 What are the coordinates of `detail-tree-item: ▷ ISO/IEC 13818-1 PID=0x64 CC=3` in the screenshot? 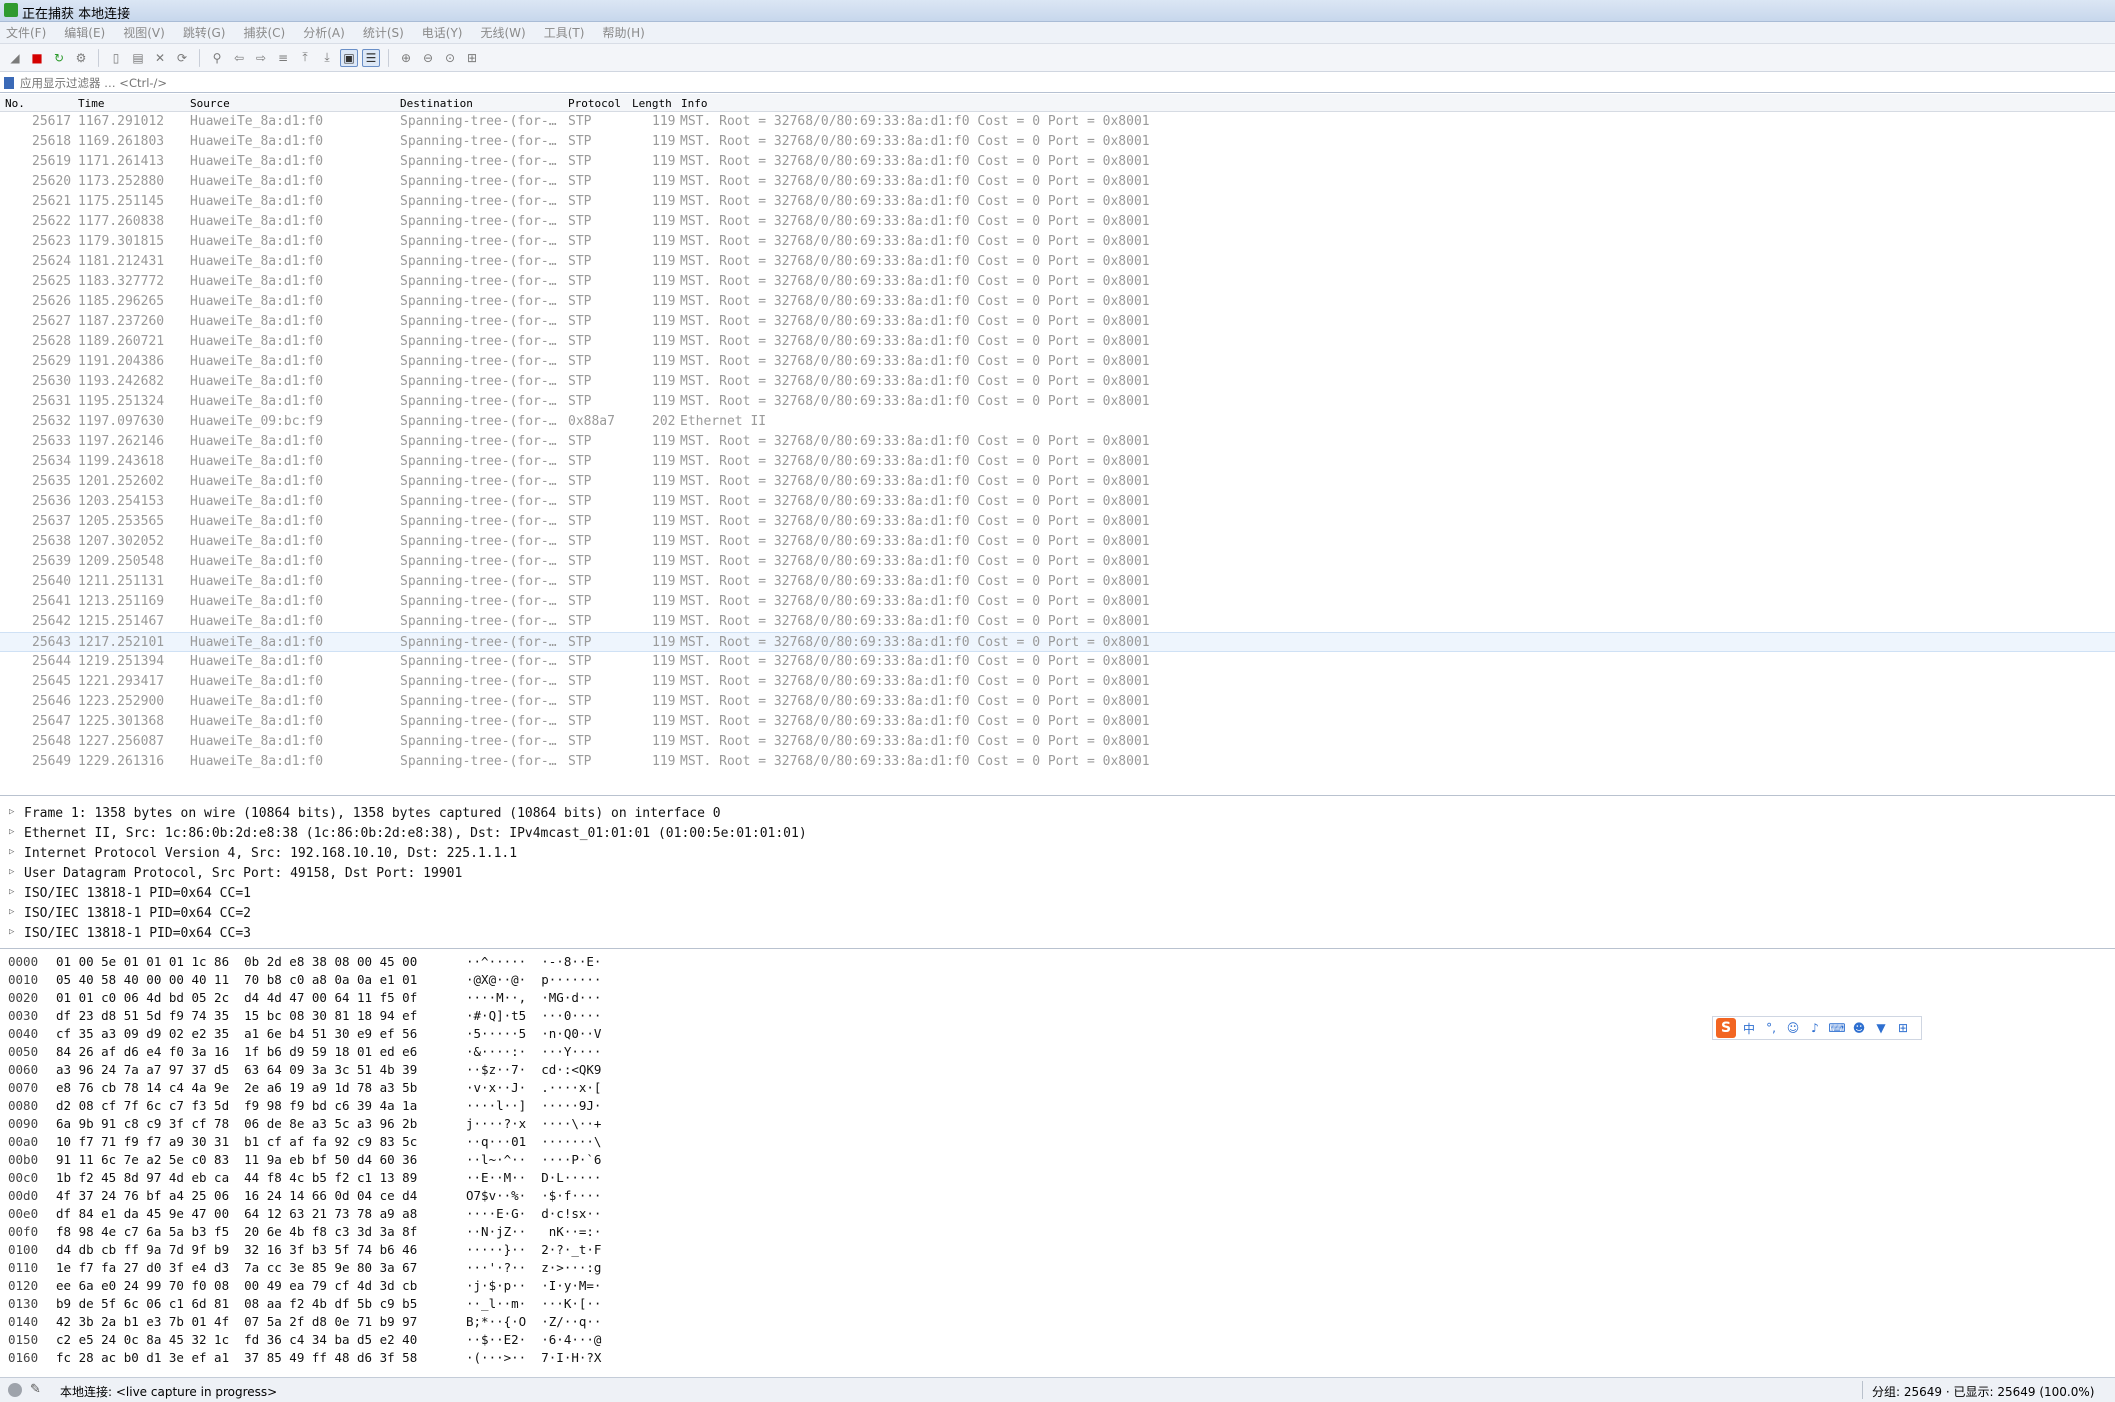 It's located at (1057, 934).